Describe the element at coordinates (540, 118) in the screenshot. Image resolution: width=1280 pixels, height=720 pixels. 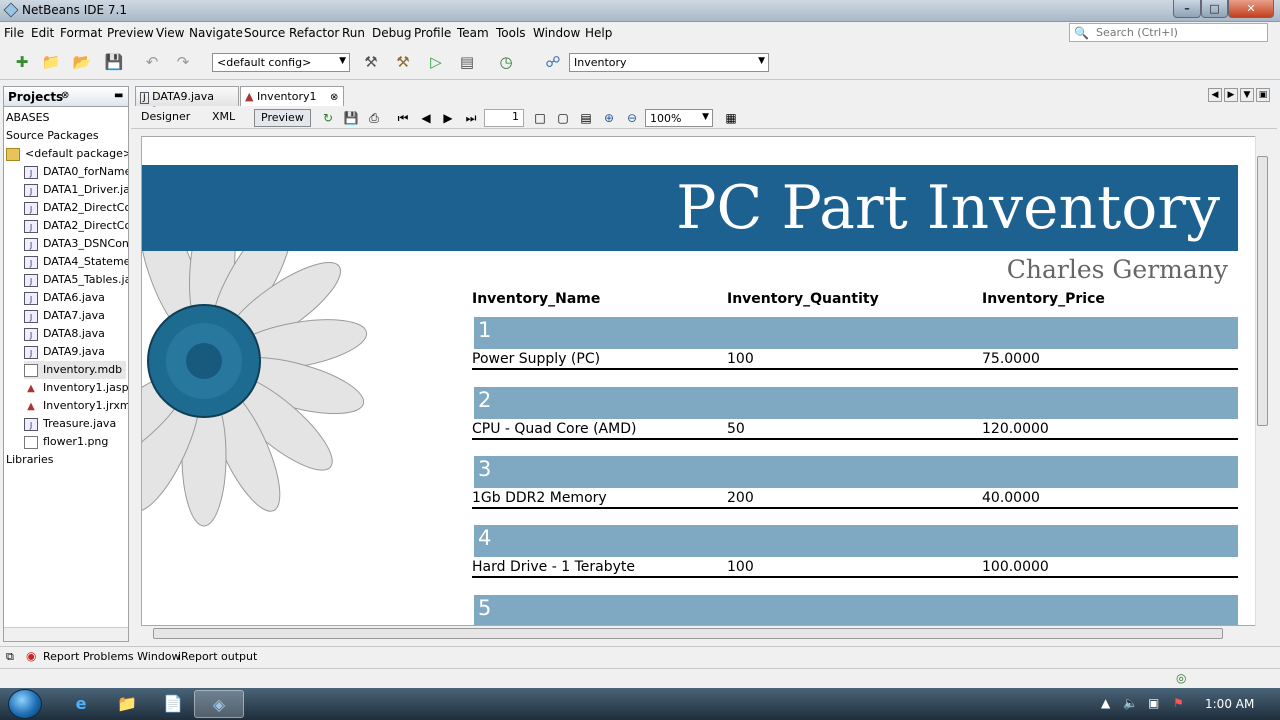
I see `actual-size-icon: □` at that location.